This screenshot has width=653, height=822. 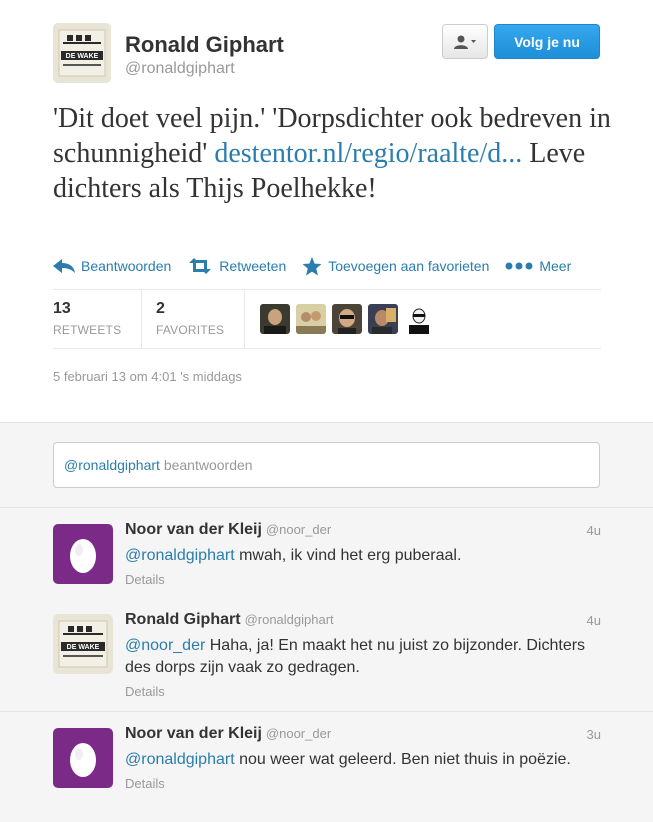 What do you see at coordinates (183, 619) in the screenshot?
I see `reply-author-name: Ronald Giphart` at bounding box center [183, 619].